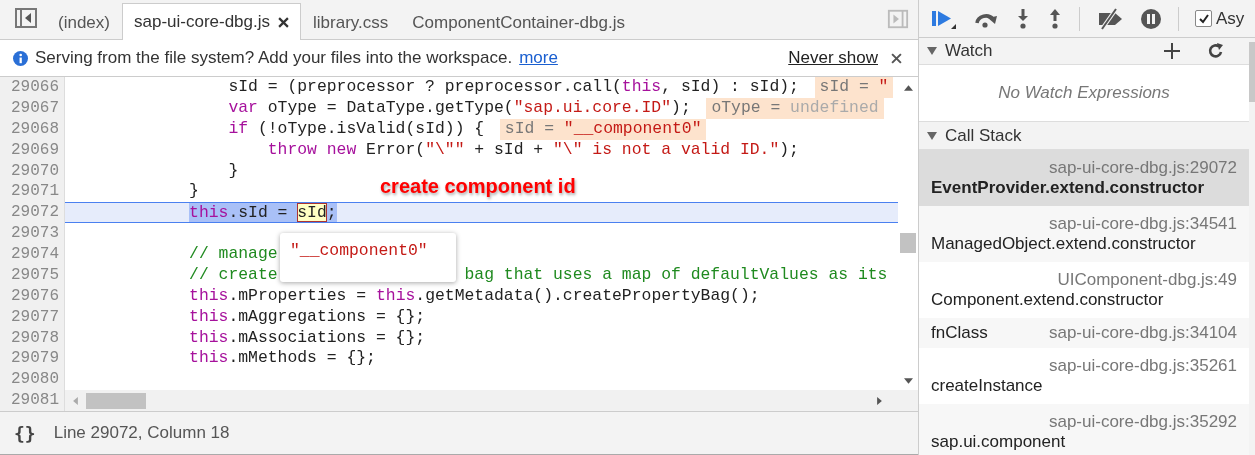  What do you see at coordinates (1151, 18) in the screenshot?
I see `pause-on-exceptions-icon` at bounding box center [1151, 18].